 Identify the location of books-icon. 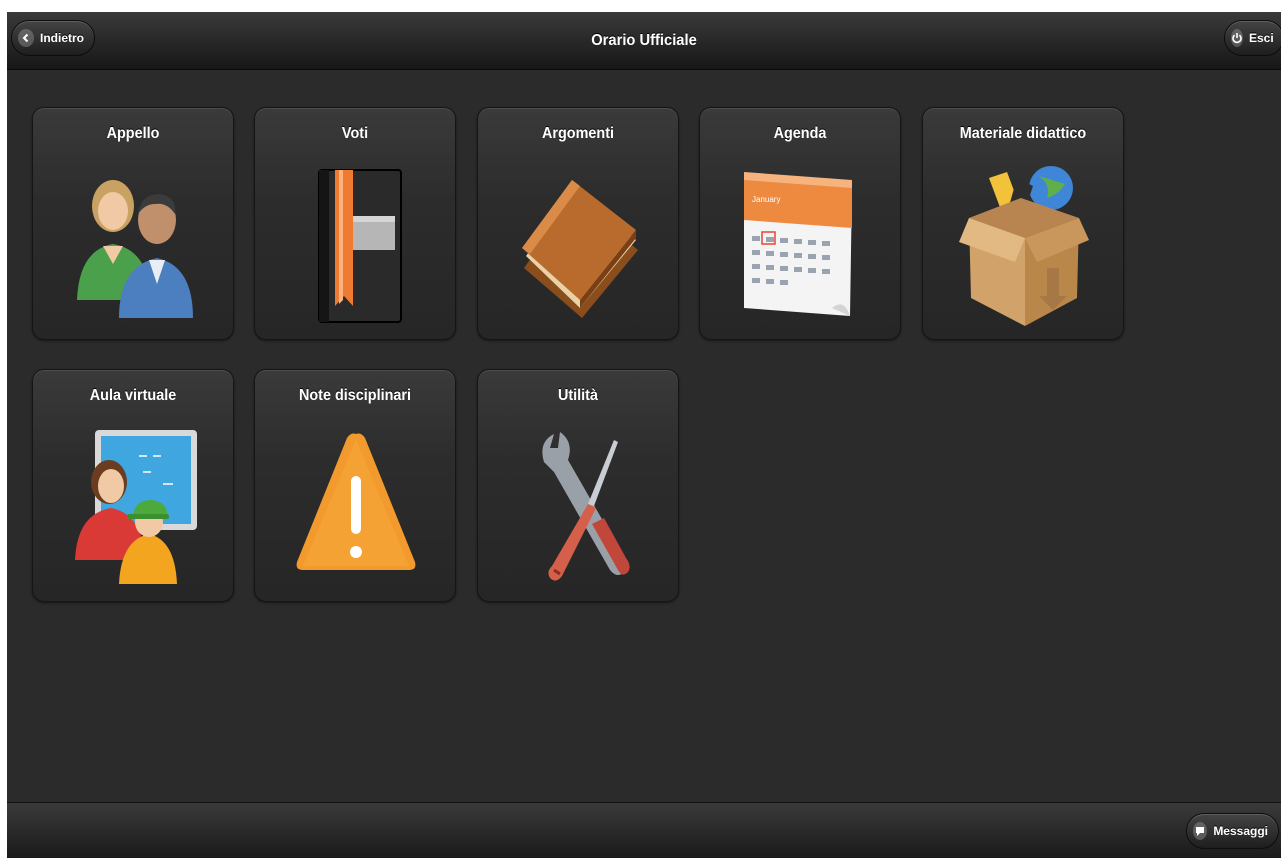
(580, 249).